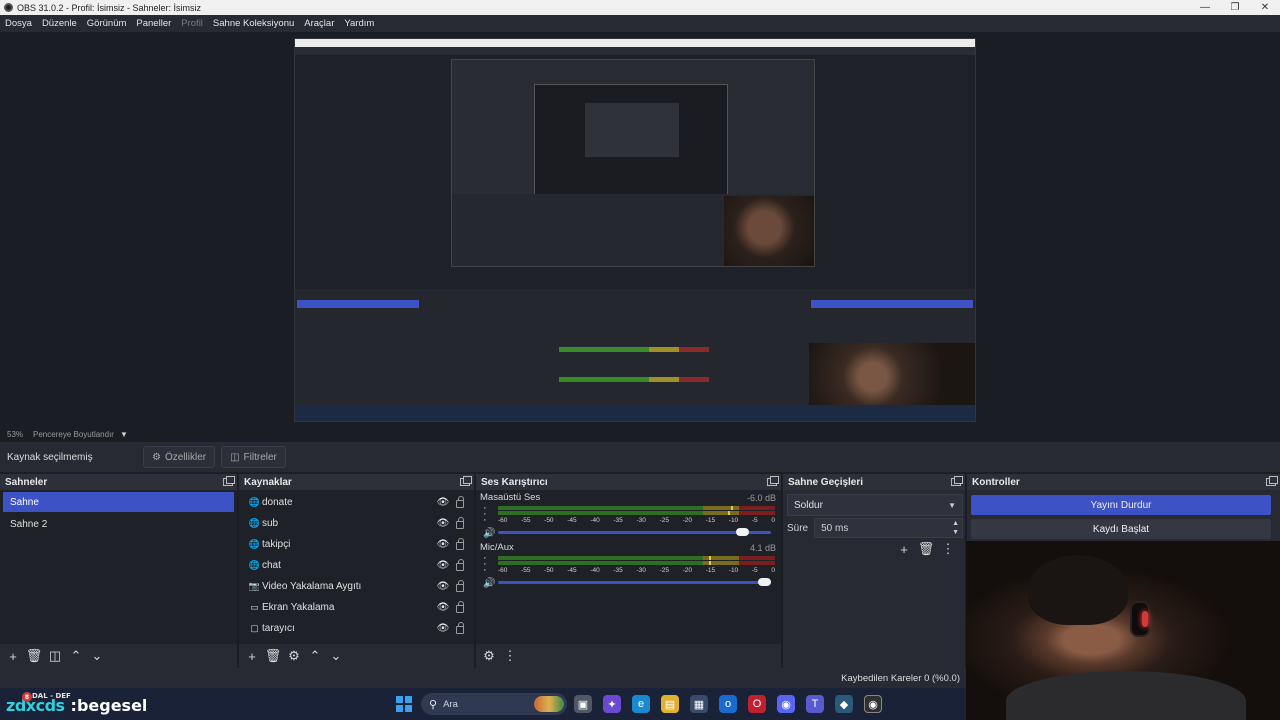 Image resolution: width=1280 pixels, height=720 pixels. Describe the element at coordinates (276, 544) in the screenshot. I see `source-name: takipçi` at that location.